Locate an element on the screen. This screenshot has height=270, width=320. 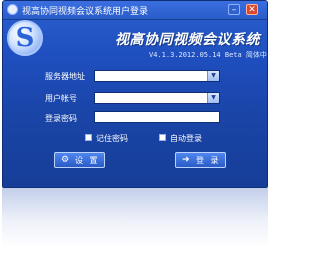
settings-button: ⚙ 设 置 is located at coordinates (79, 160).